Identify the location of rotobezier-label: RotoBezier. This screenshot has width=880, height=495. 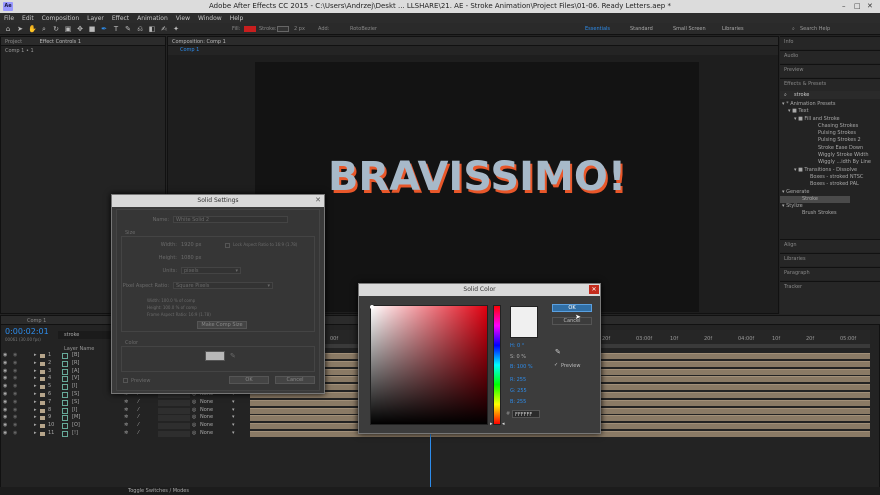
(363, 29).